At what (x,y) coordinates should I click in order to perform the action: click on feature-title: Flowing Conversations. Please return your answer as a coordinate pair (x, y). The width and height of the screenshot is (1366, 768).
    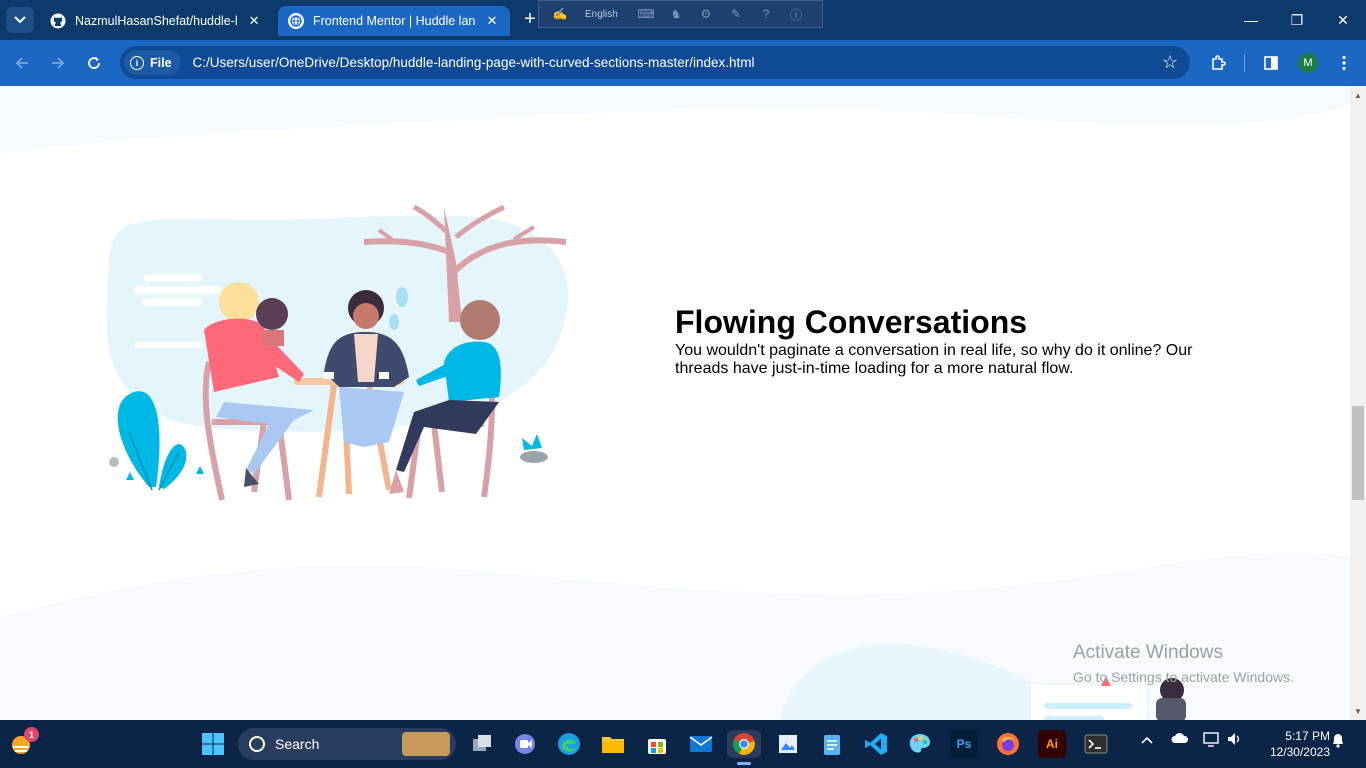
    Looking at the image, I should click on (851, 322).